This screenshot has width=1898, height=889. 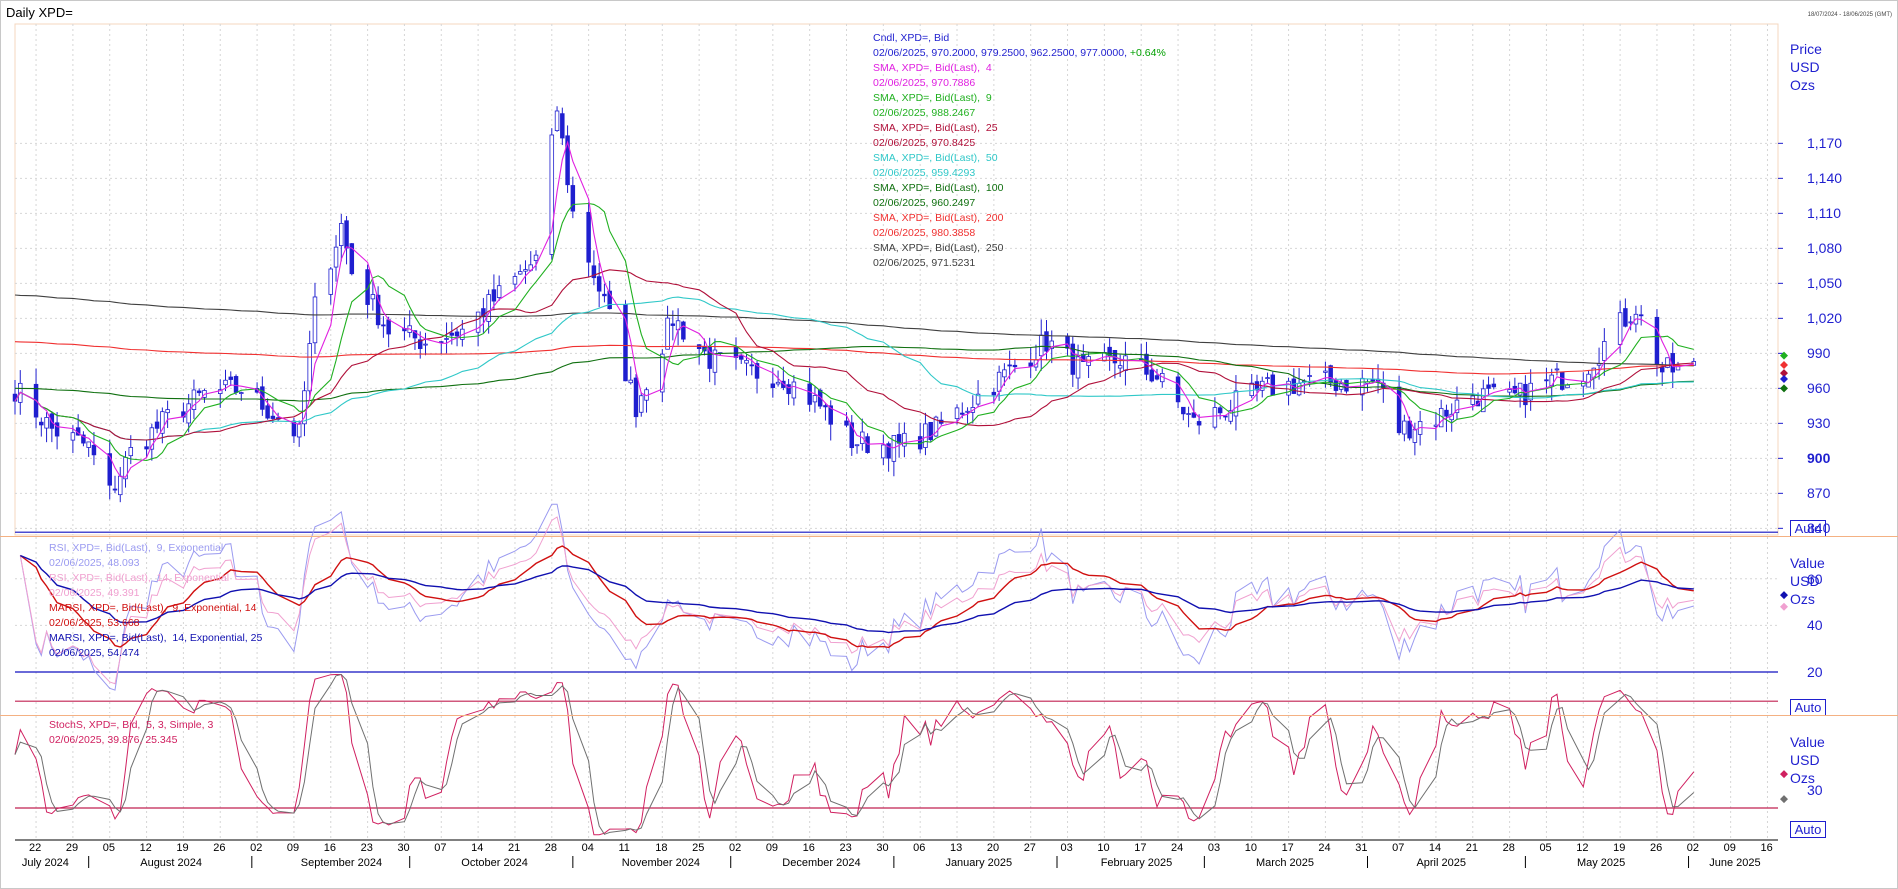 I want to click on main-legend-line: 02/06/2025, 980.3858, so click(x=924, y=233).